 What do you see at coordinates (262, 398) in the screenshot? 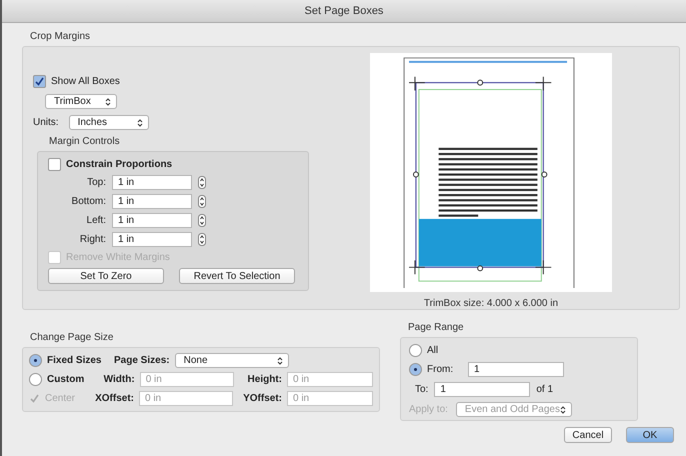
I see `field-label: YOffset:` at bounding box center [262, 398].